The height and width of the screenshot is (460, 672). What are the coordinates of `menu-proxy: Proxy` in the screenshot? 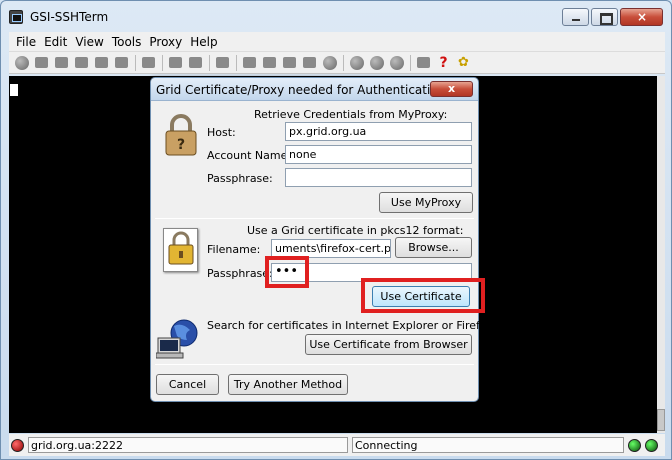 It's located at (165, 42).